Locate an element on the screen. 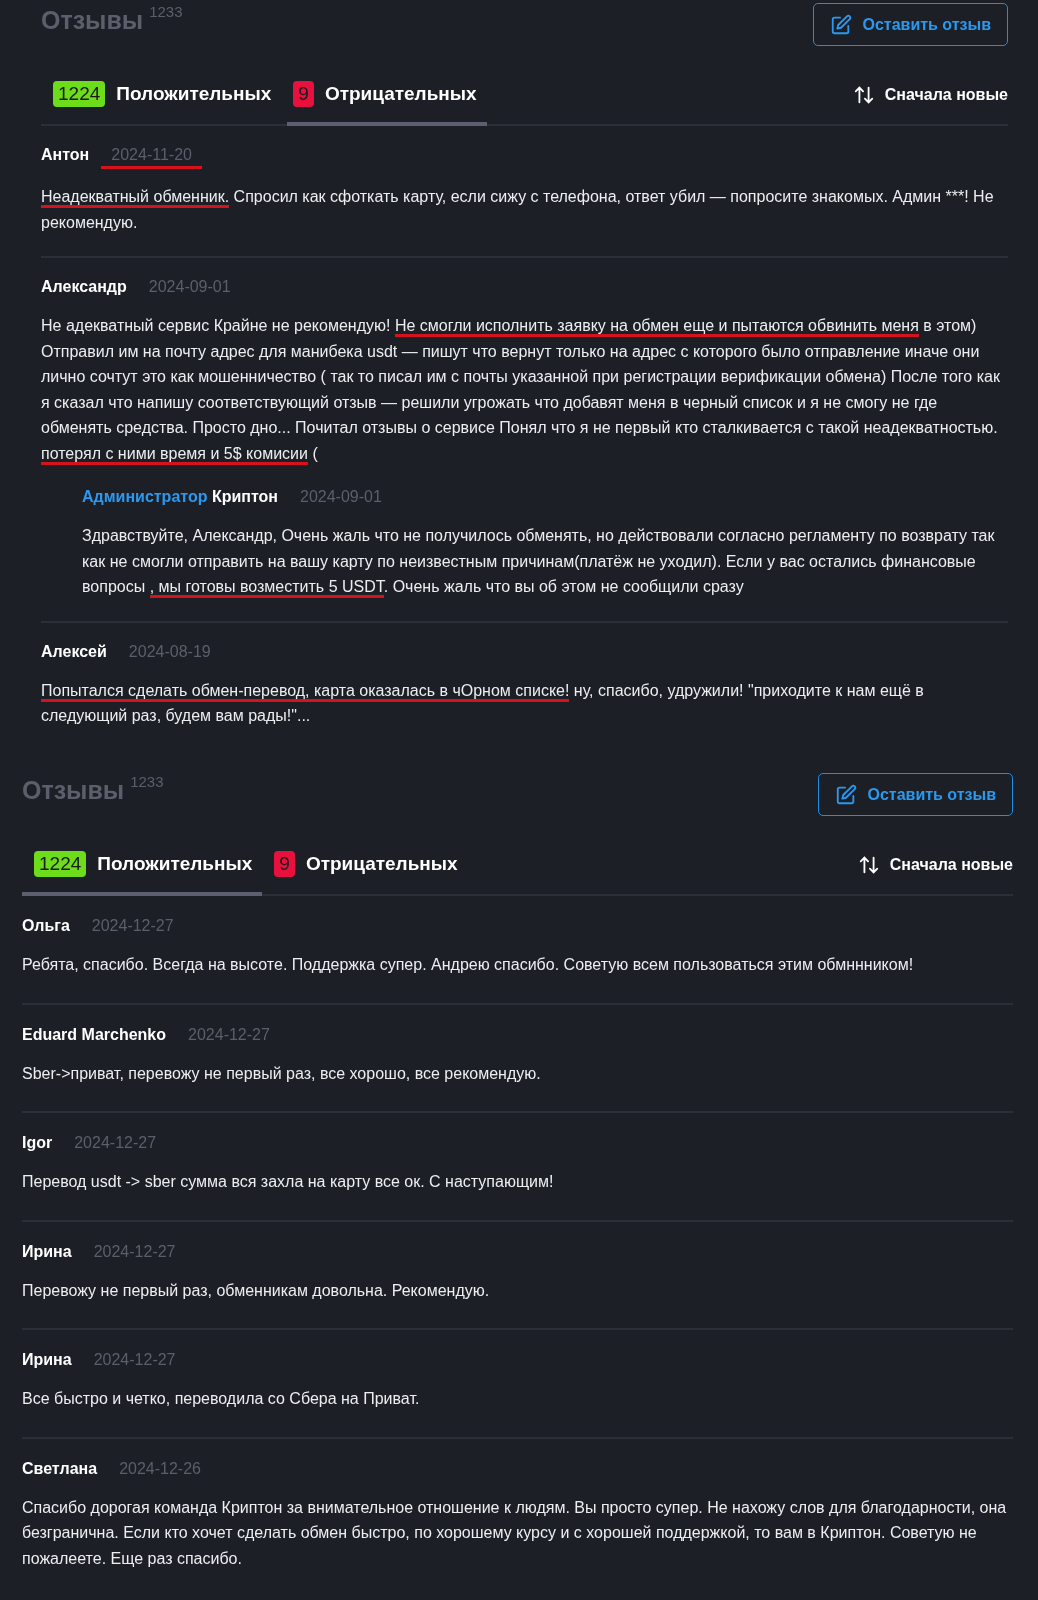  review-text: Неадекватный обменник. Спросил как сфоткать карту, если сижу с телефона, ответ убил — попросите знакомых. Админ ***! Не рекомендую. is located at coordinates (518, 210).